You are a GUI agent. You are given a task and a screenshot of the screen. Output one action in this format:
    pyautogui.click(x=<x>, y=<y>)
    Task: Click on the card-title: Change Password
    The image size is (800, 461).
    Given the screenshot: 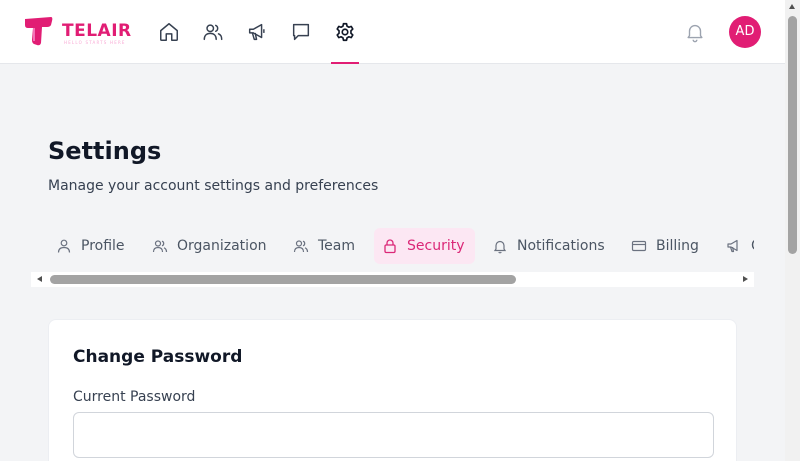 What is the action you would take?
    pyautogui.click(x=158, y=357)
    